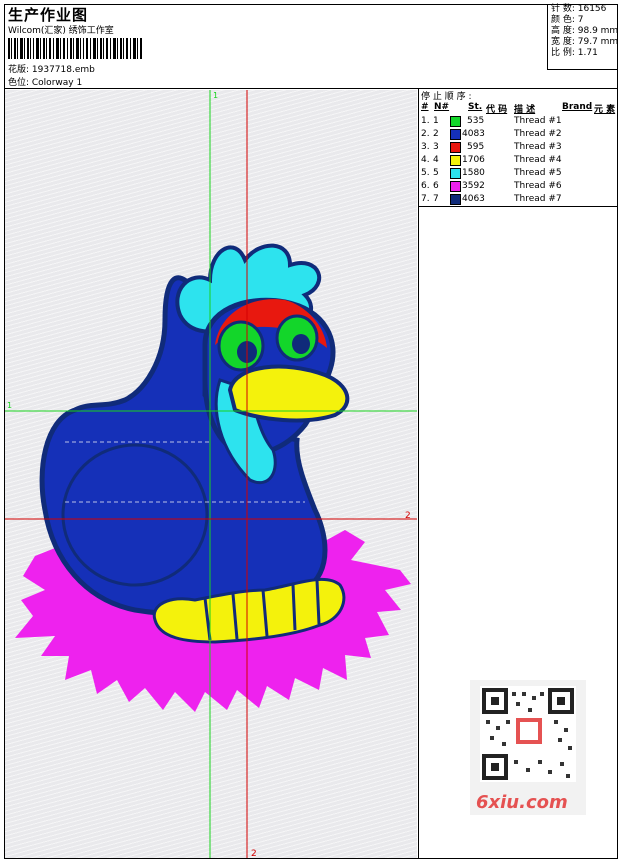 The width and height of the screenshot is (620, 861). What do you see at coordinates (442, 107) in the screenshot?
I see `col-header-needle: N#` at bounding box center [442, 107].